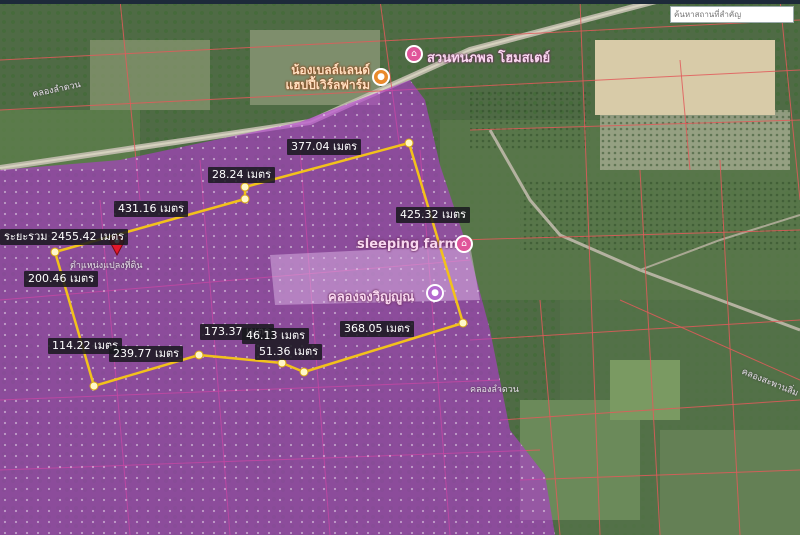  I want to click on place-label-farm: น้องเบลล์แลนด์ แฮปปี้เวิร์ลฟาร์ม, so click(314, 78).